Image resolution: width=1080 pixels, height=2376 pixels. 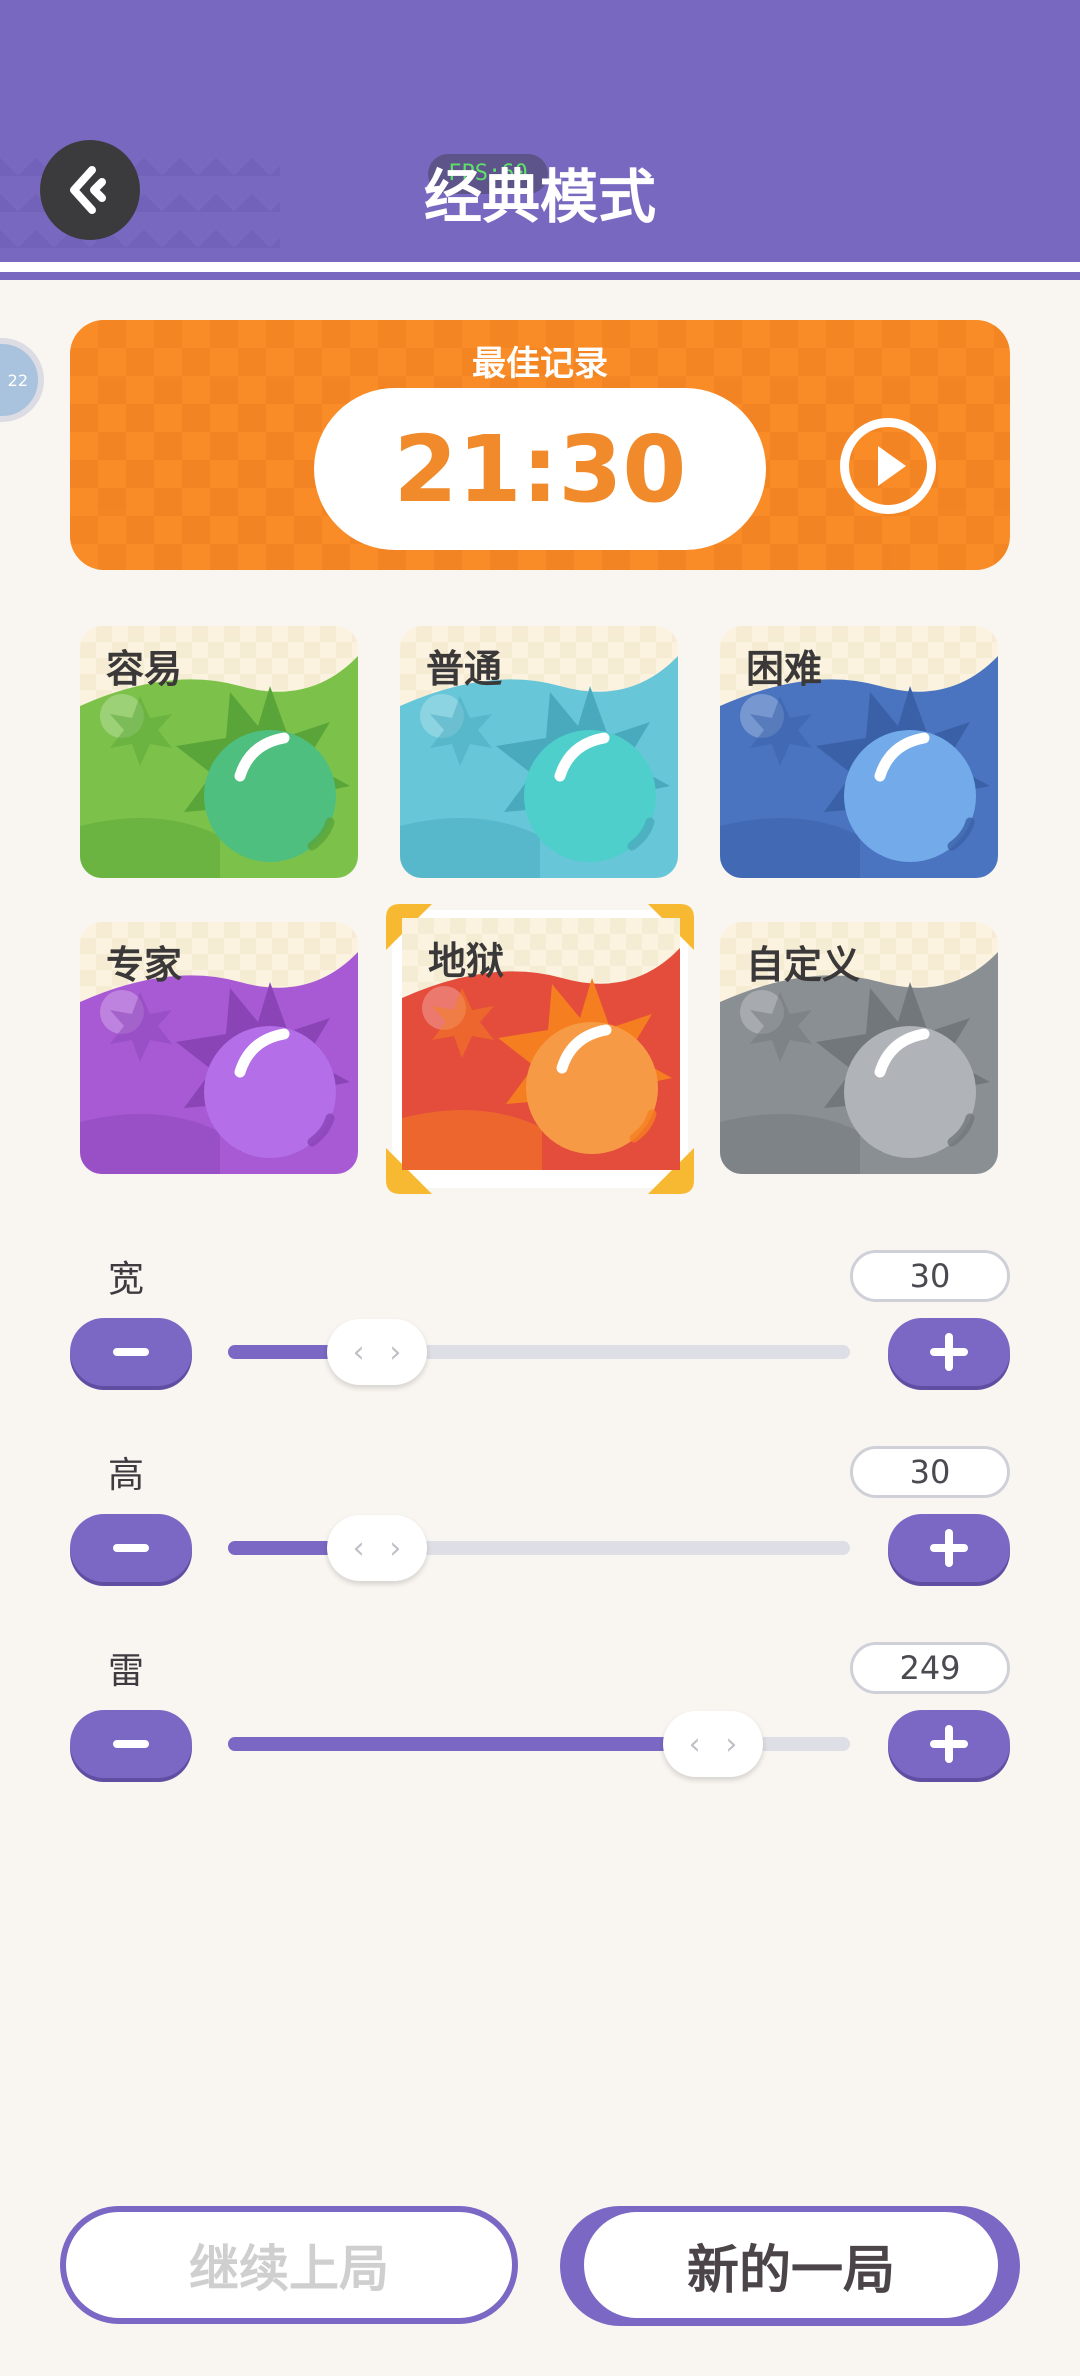 What do you see at coordinates (144, 965) in the screenshot?
I see `mode-expert-label: 专家` at bounding box center [144, 965].